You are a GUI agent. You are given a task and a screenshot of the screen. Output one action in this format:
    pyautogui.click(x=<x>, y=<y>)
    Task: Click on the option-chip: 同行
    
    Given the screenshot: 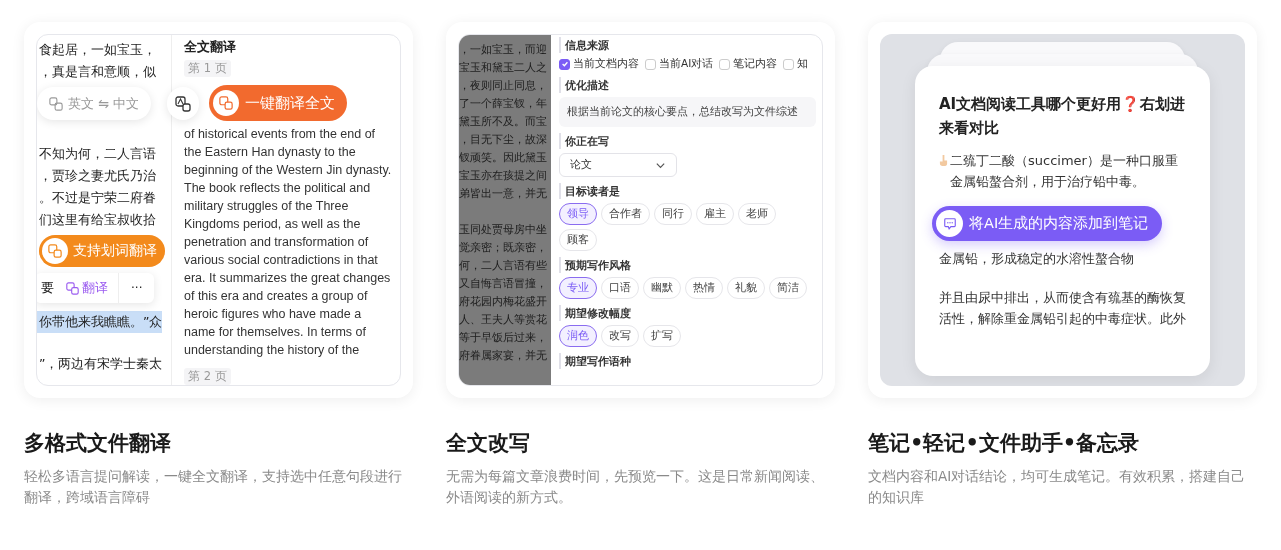 What is the action you would take?
    pyautogui.click(x=673, y=214)
    